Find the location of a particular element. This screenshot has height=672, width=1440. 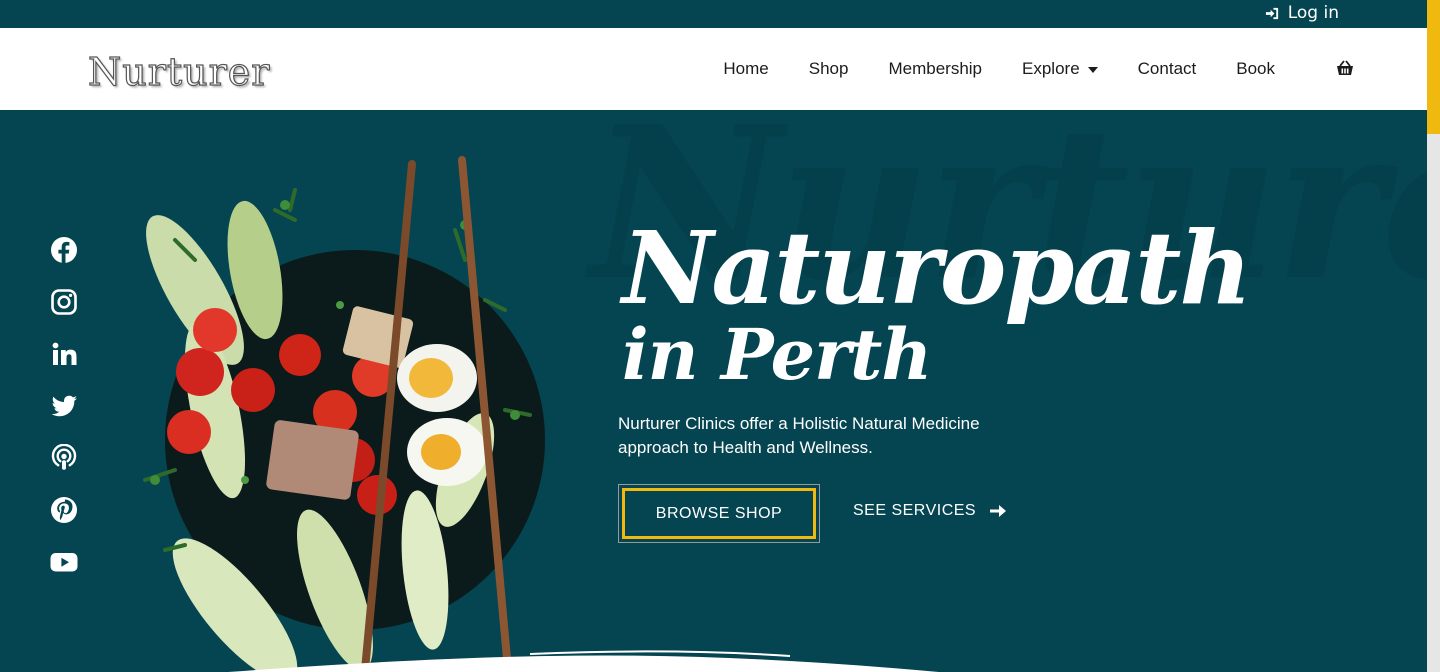

caret-down-icon is located at coordinates (1092, 70).